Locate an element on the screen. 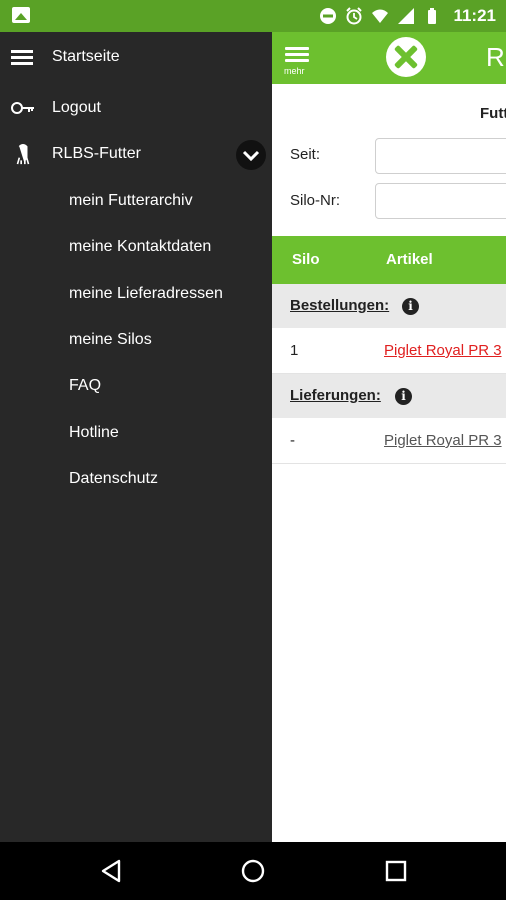  section-bestellungen: Bestellungen: i is located at coordinates (389, 306).